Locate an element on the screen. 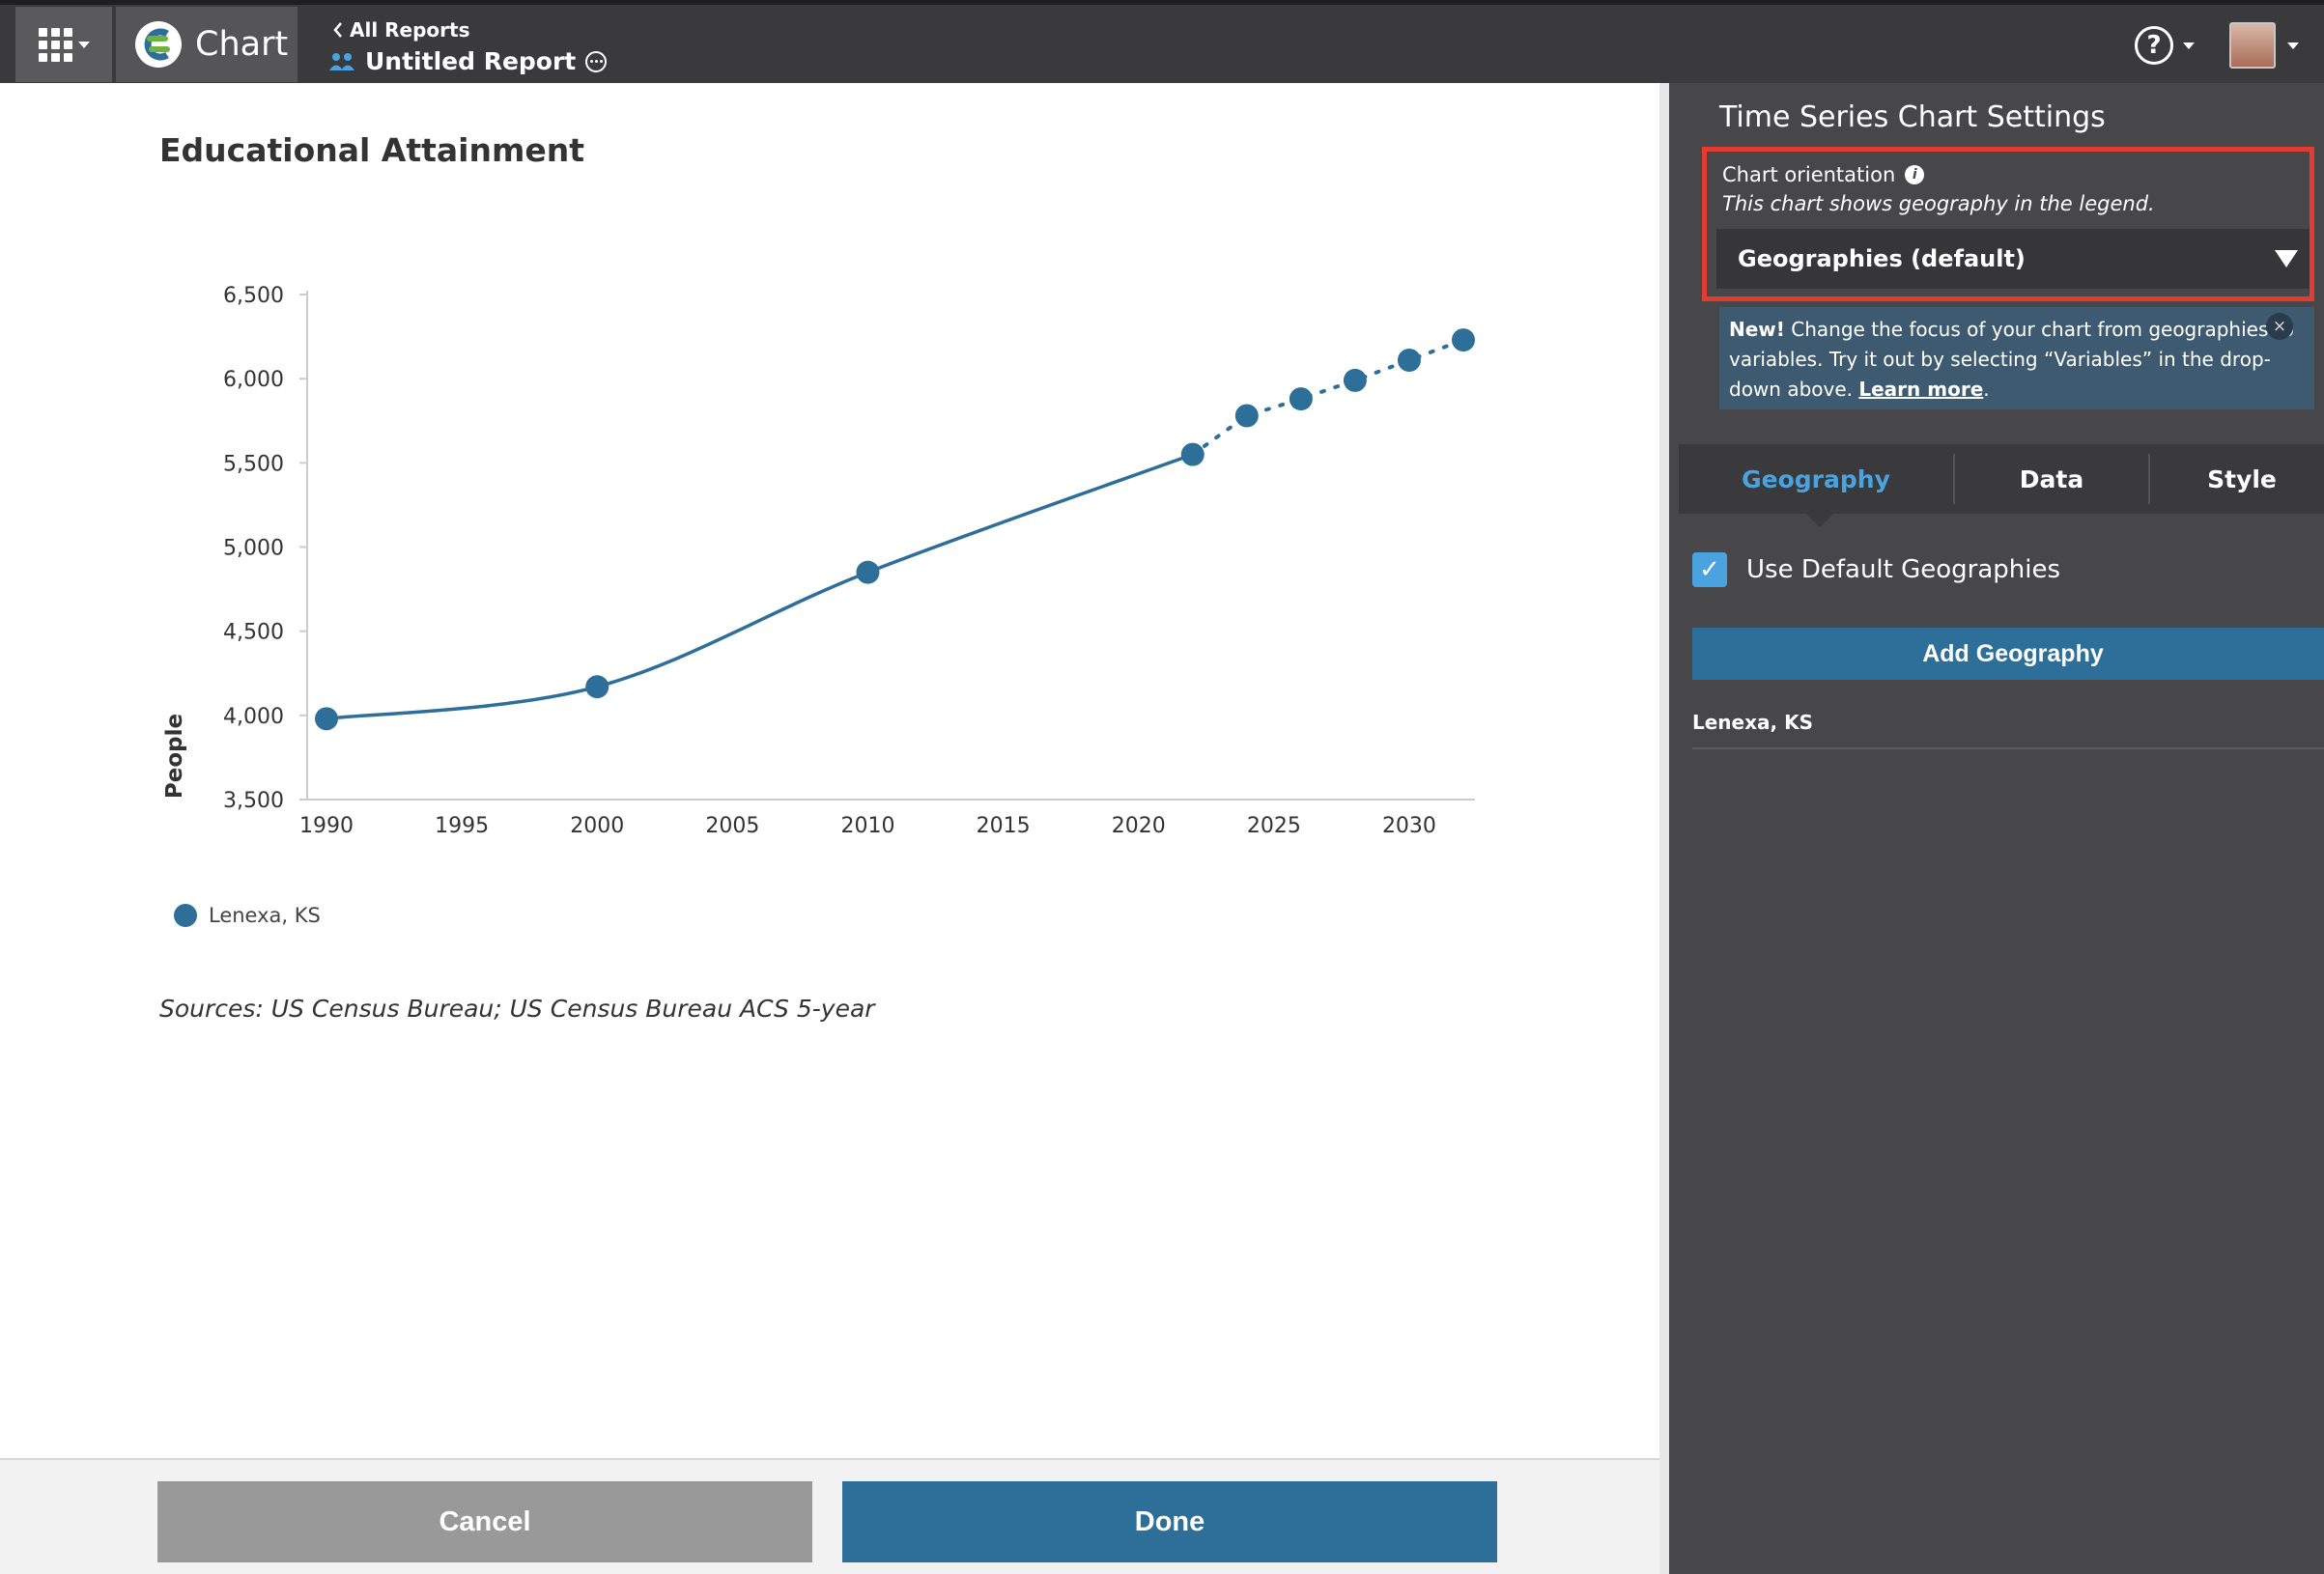  use-default-label: Use Default Geographies is located at coordinates (1903, 569).